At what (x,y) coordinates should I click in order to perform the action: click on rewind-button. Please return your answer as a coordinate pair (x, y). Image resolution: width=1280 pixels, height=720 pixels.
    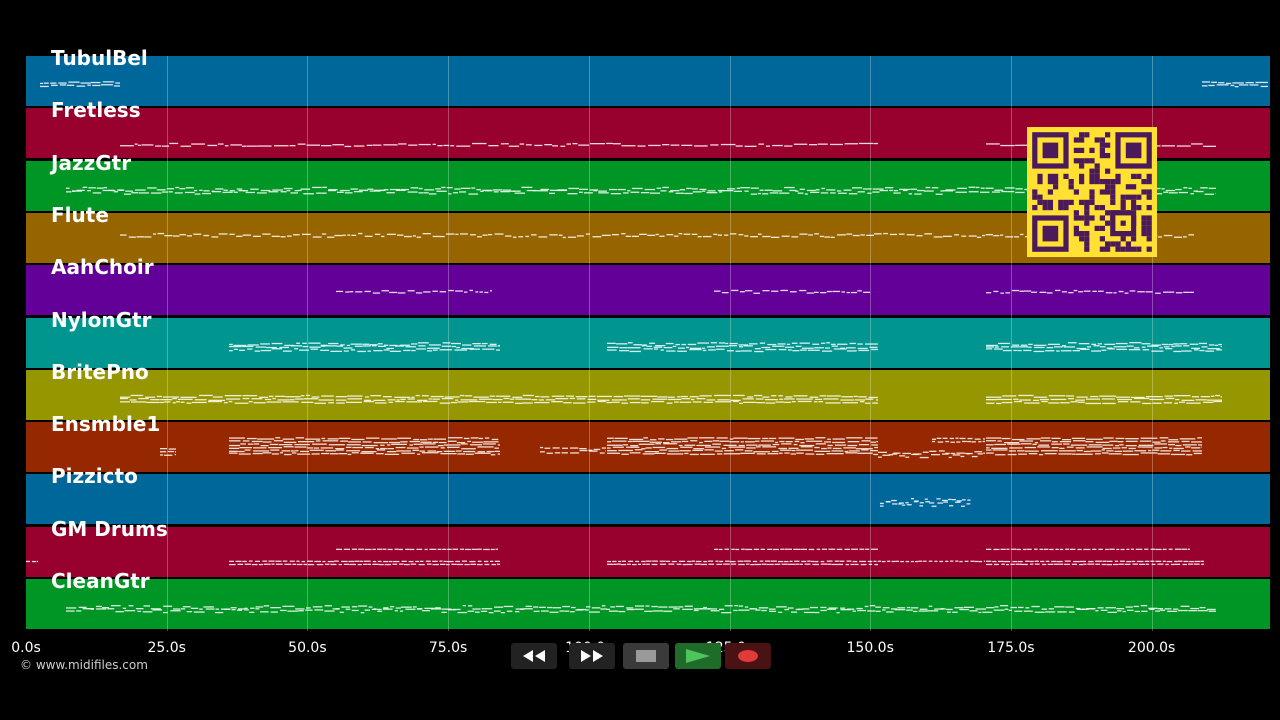
    Looking at the image, I should click on (534, 656).